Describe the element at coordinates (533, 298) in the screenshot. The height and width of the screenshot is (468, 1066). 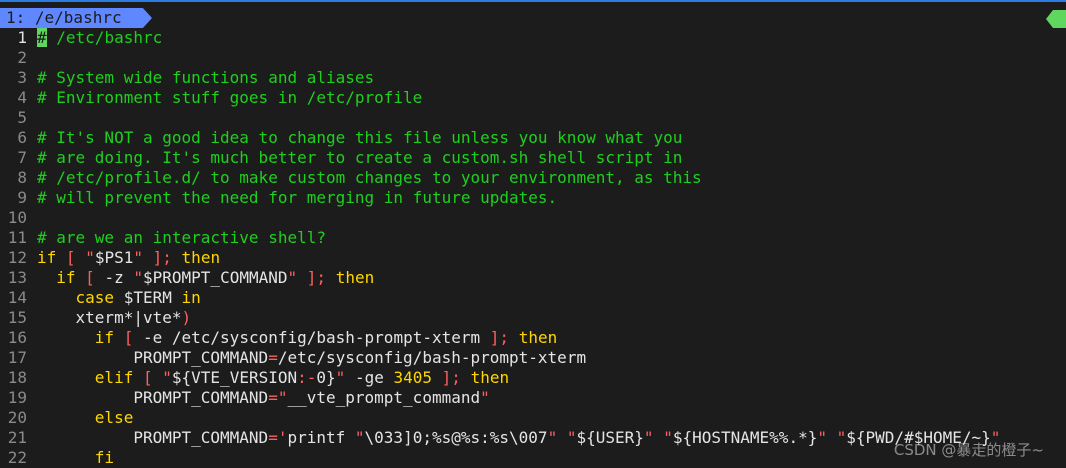
I see `code-line: 14 case $TERM in` at that location.